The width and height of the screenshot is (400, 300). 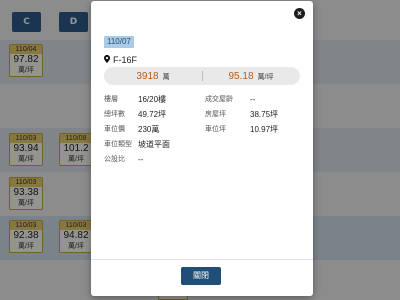 I want to click on detail-value: 坡道平面, so click(x=154, y=144).